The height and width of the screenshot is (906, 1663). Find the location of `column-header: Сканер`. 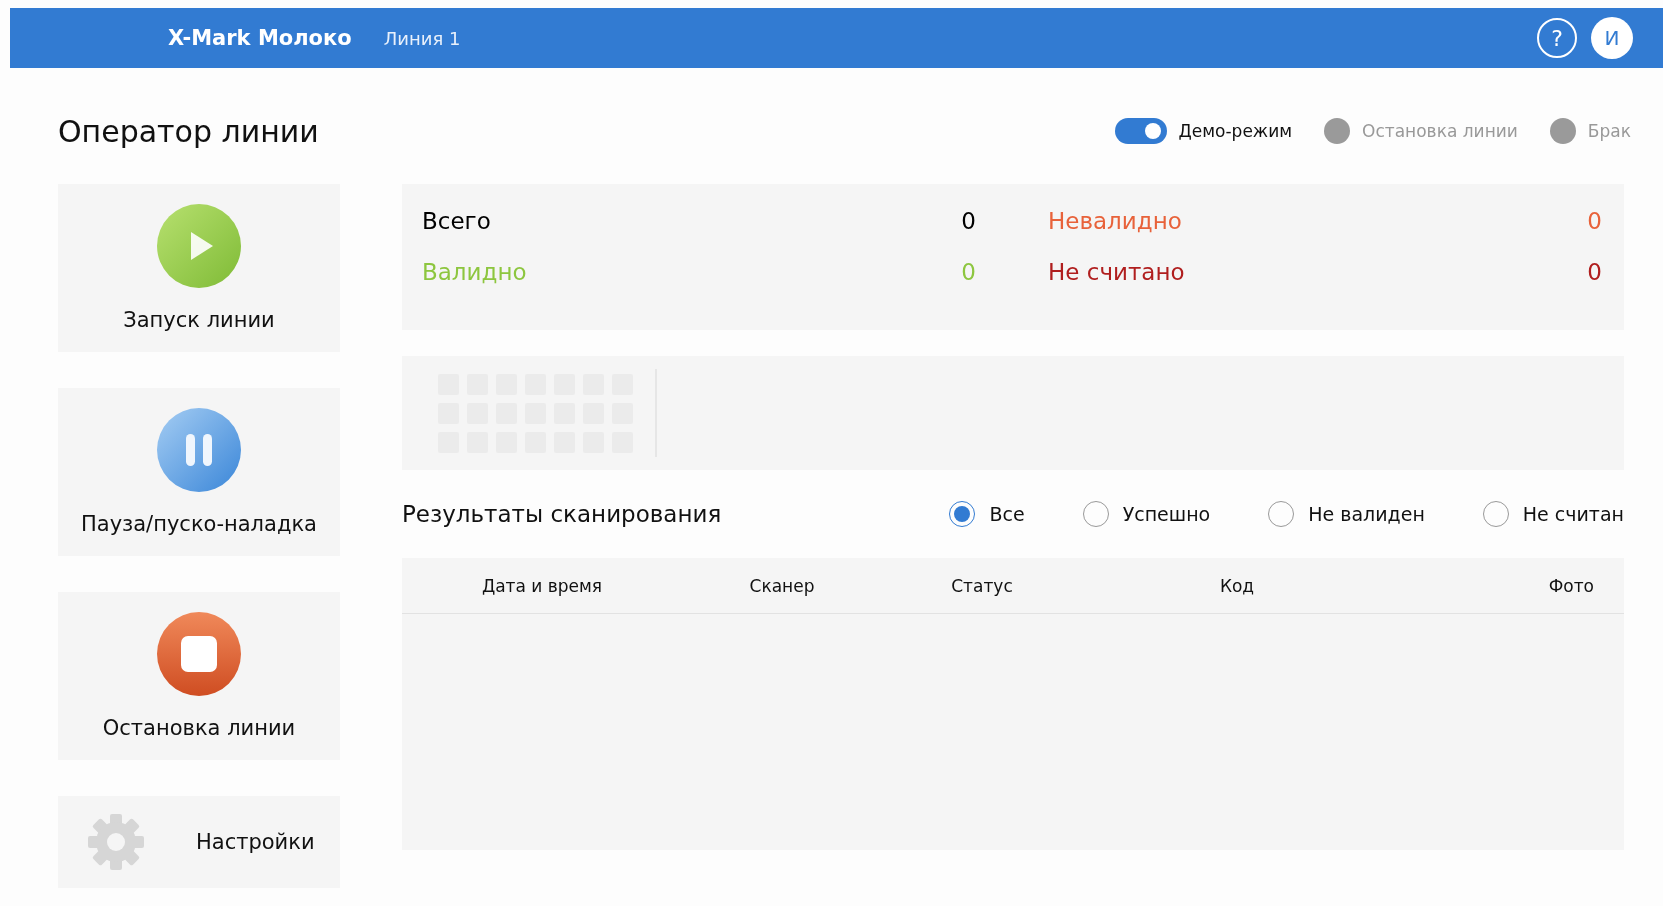

column-header: Сканер is located at coordinates (782, 585).